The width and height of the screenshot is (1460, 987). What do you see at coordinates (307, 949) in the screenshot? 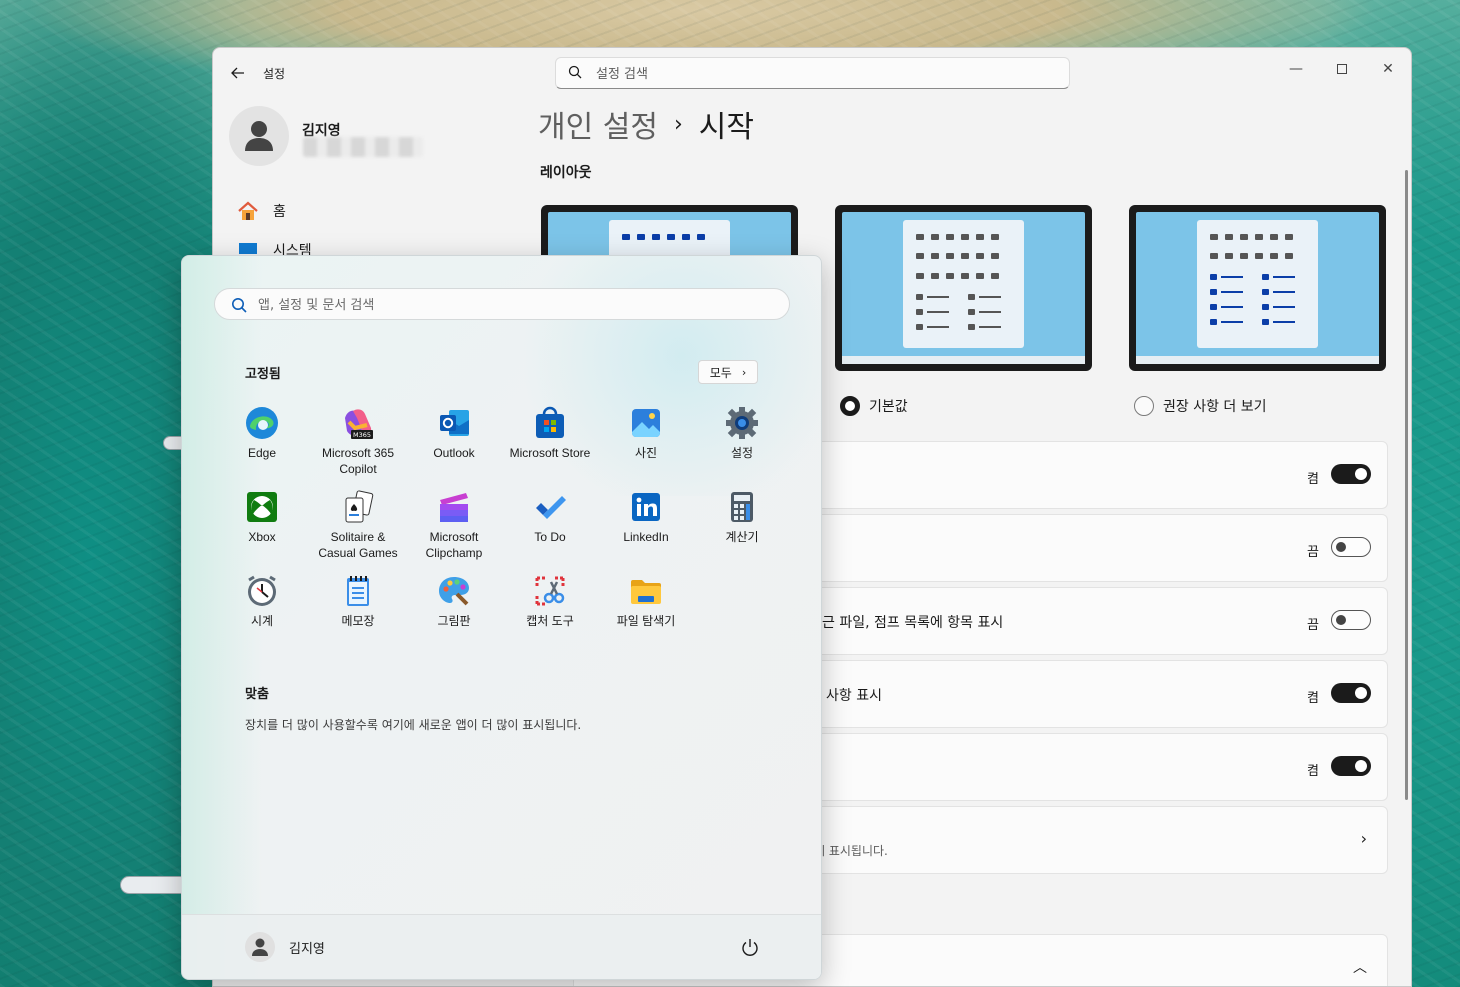
I see `user-name: 김지영` at bounding box center [307, 949].